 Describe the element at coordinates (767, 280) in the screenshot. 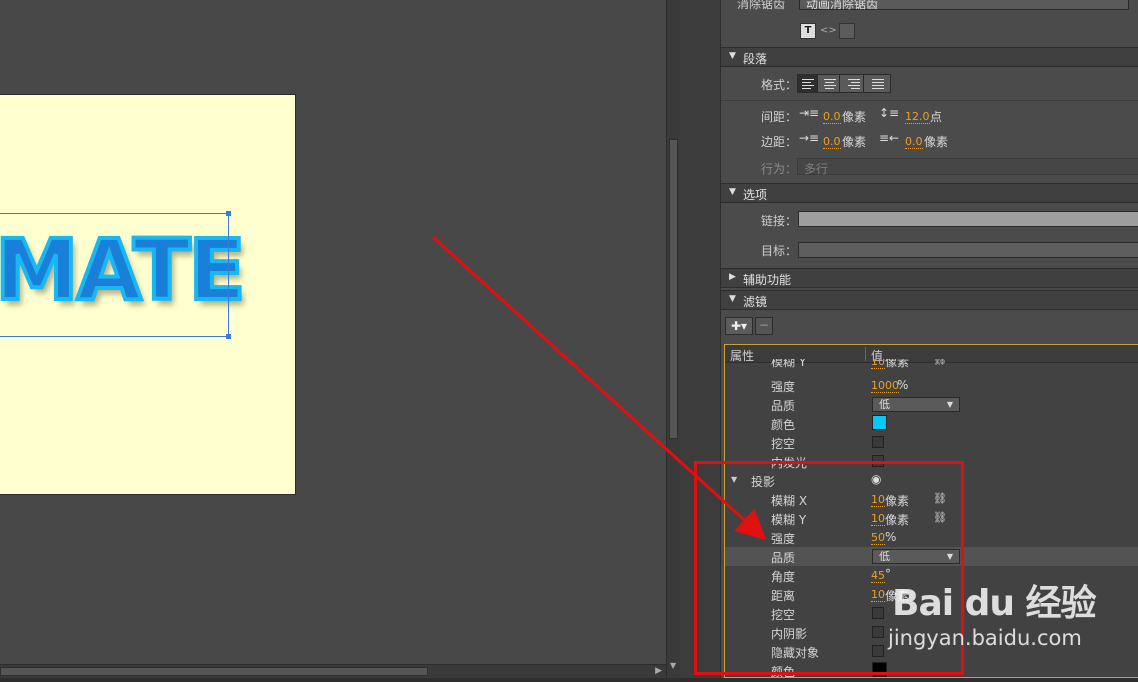

I see `accessibility-section-title: 辅助功能` at that location.